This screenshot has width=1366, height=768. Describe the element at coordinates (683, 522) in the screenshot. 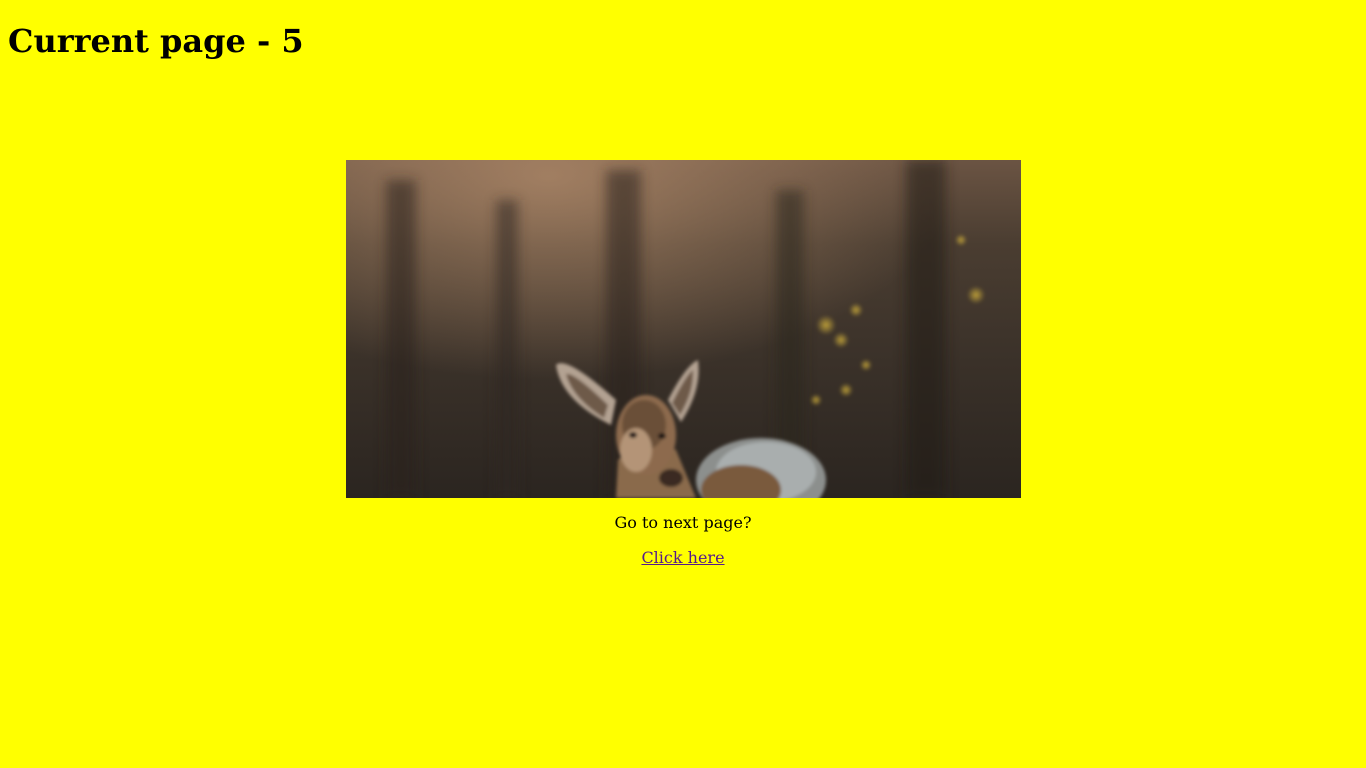

I see `next-page-prompt: Go to next page?` at that location.